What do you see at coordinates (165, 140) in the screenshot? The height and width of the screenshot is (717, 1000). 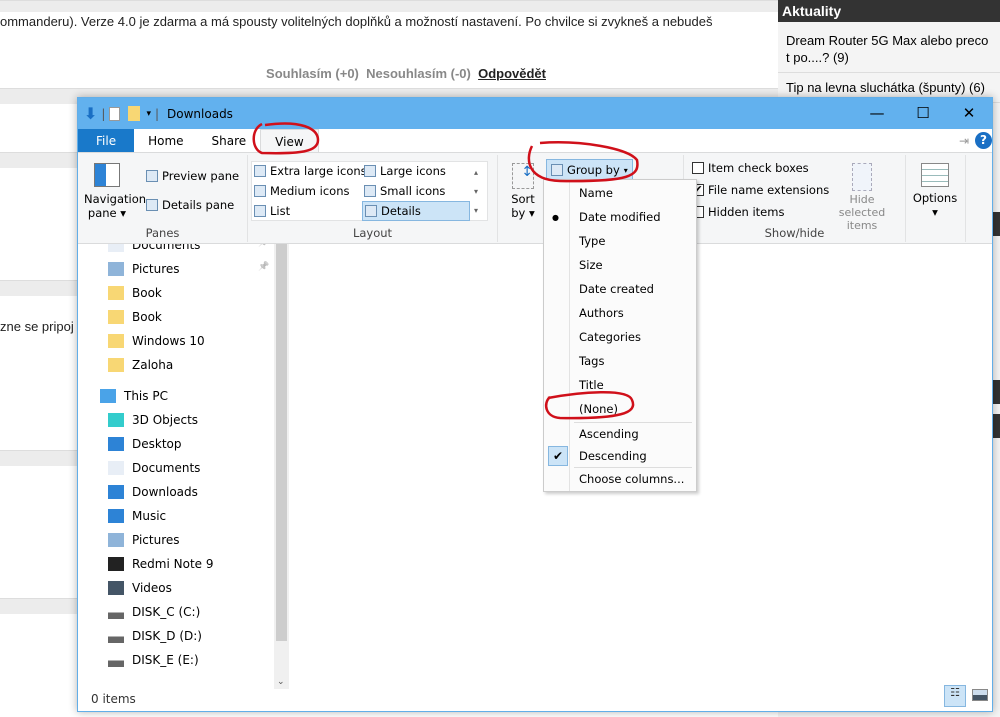 I see `tab-home: Home` at bounding box center [165, 140].